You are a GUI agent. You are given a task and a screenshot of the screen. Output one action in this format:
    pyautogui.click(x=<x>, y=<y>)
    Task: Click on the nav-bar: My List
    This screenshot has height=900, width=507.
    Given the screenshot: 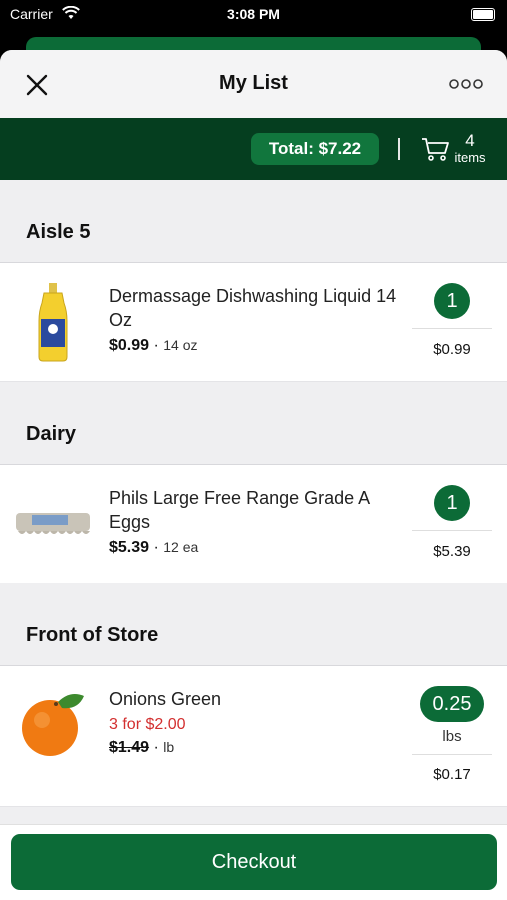 What is the action you would take?
    pyautogui.click(x=253, y=84)
    